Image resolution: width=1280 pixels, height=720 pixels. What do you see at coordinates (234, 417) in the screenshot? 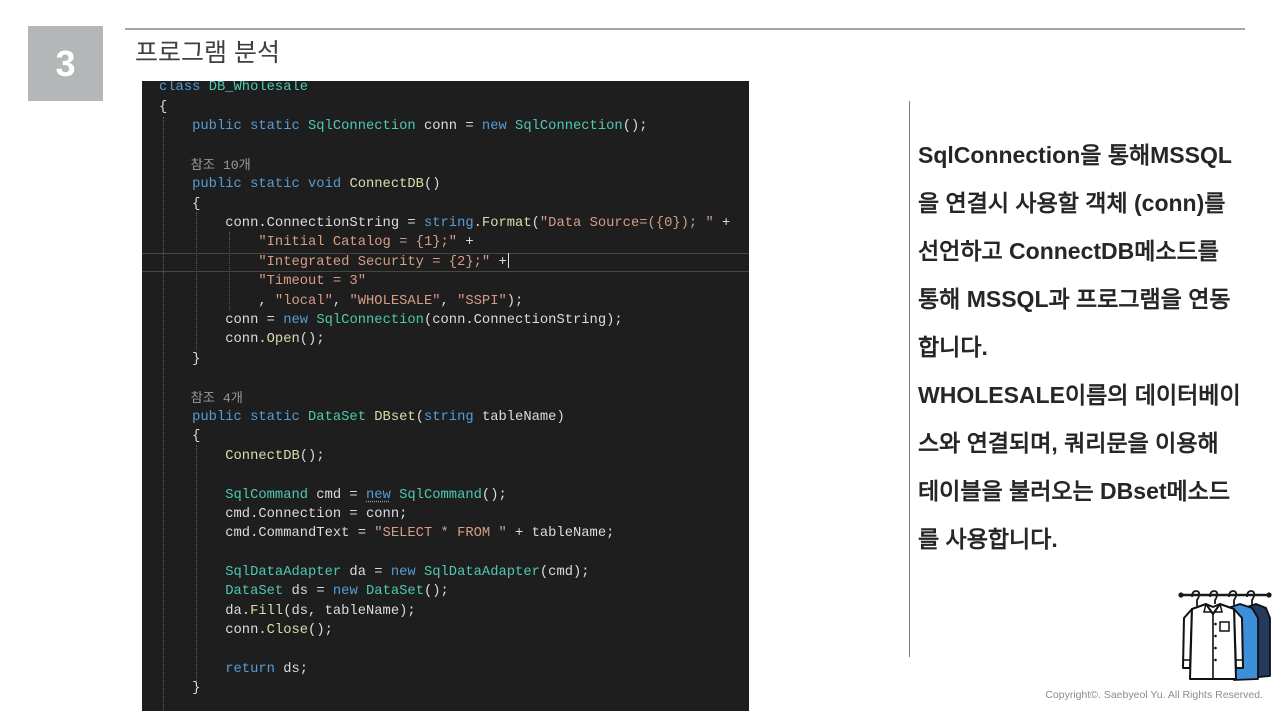
I see `code-token: public static` at bounding box center [234, 417].